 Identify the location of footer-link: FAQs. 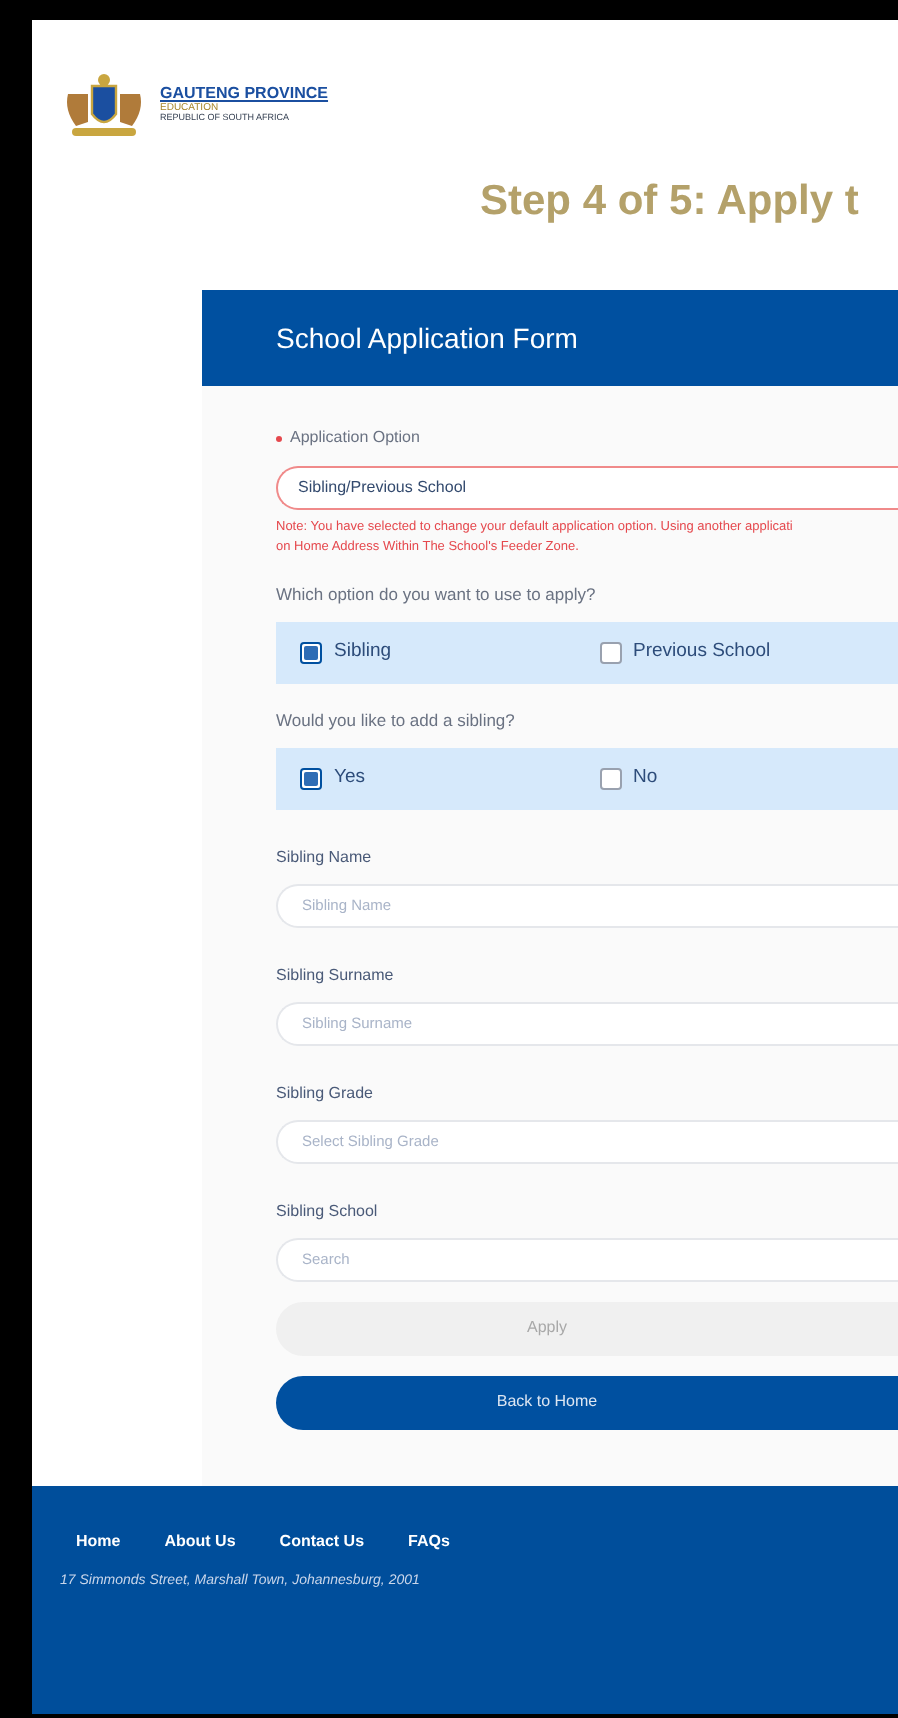
(429, 1541).